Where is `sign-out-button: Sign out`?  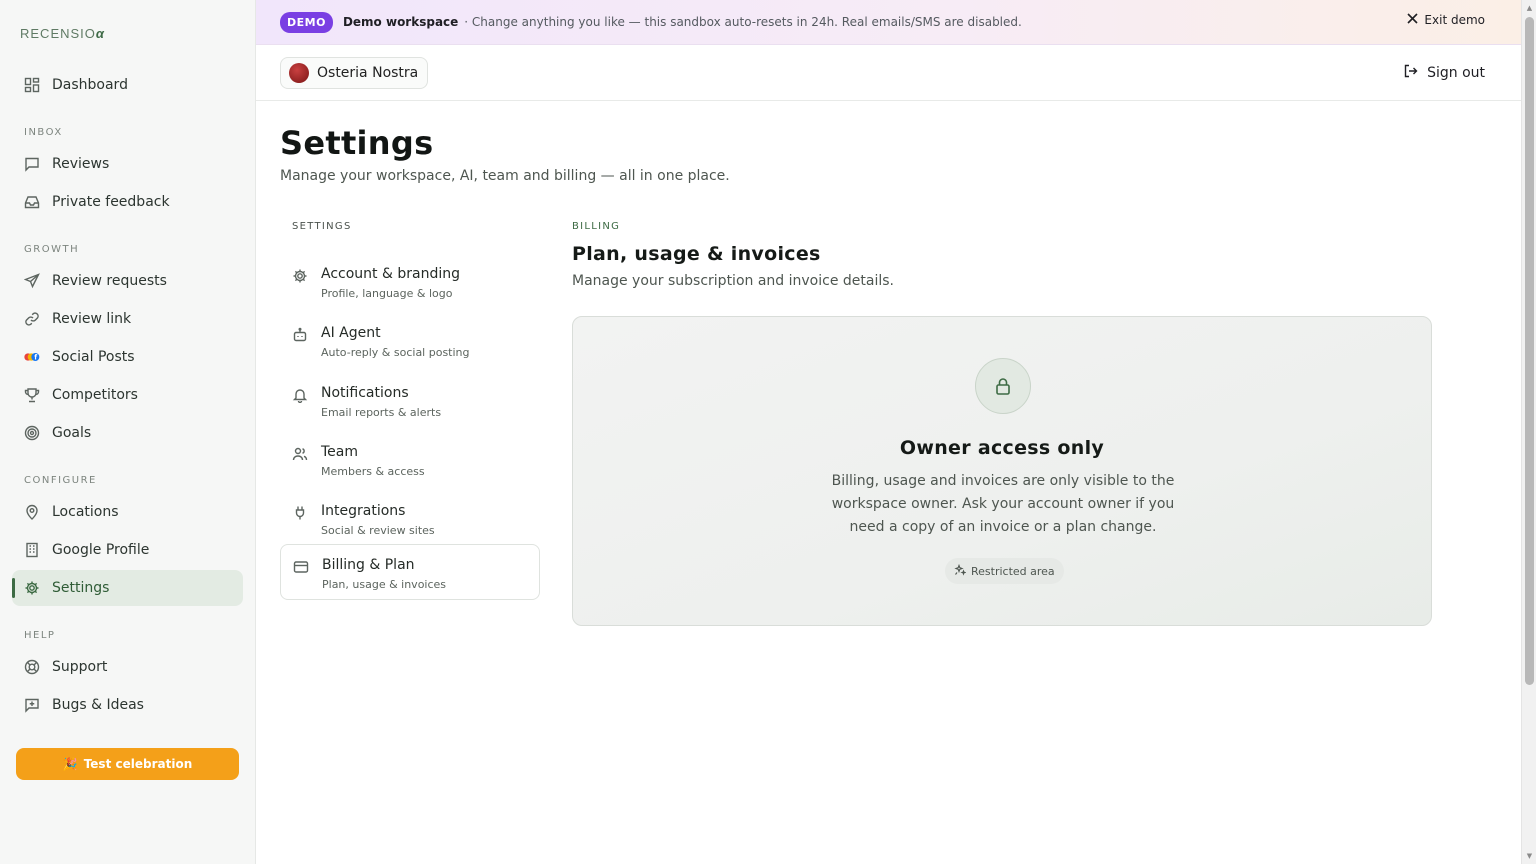 sign-out-button: Sign out is located at coordinates (1444, 73).